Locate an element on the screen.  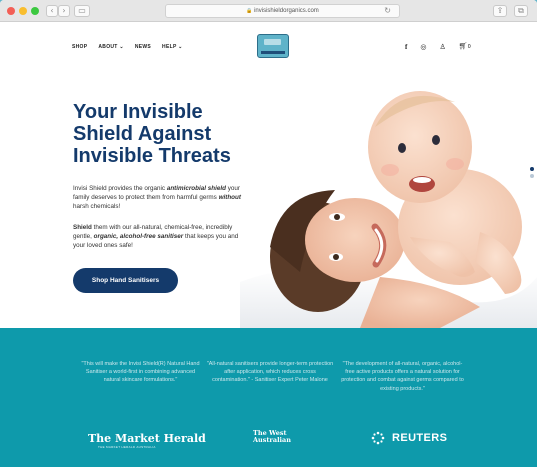
nav-news: NEWS is located at coordinates (143, 47).